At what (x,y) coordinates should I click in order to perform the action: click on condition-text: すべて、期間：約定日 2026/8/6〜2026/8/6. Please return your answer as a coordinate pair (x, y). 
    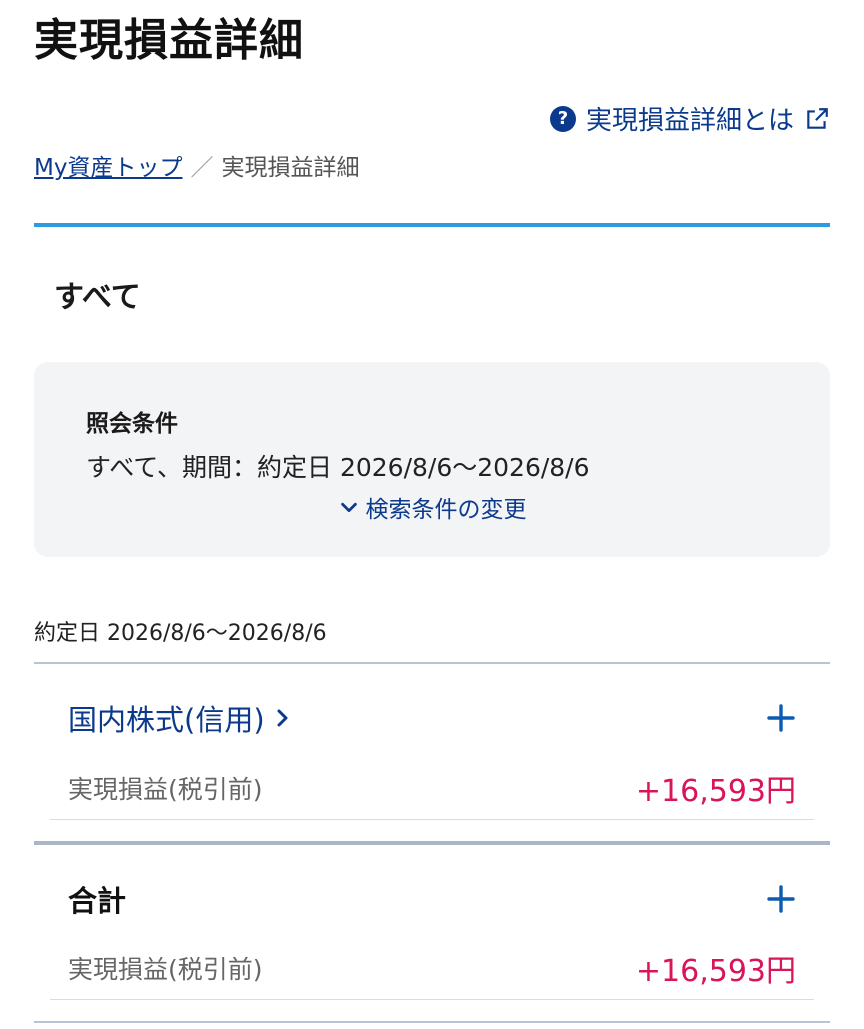
    Looking at the image, I should click on (338, 467).